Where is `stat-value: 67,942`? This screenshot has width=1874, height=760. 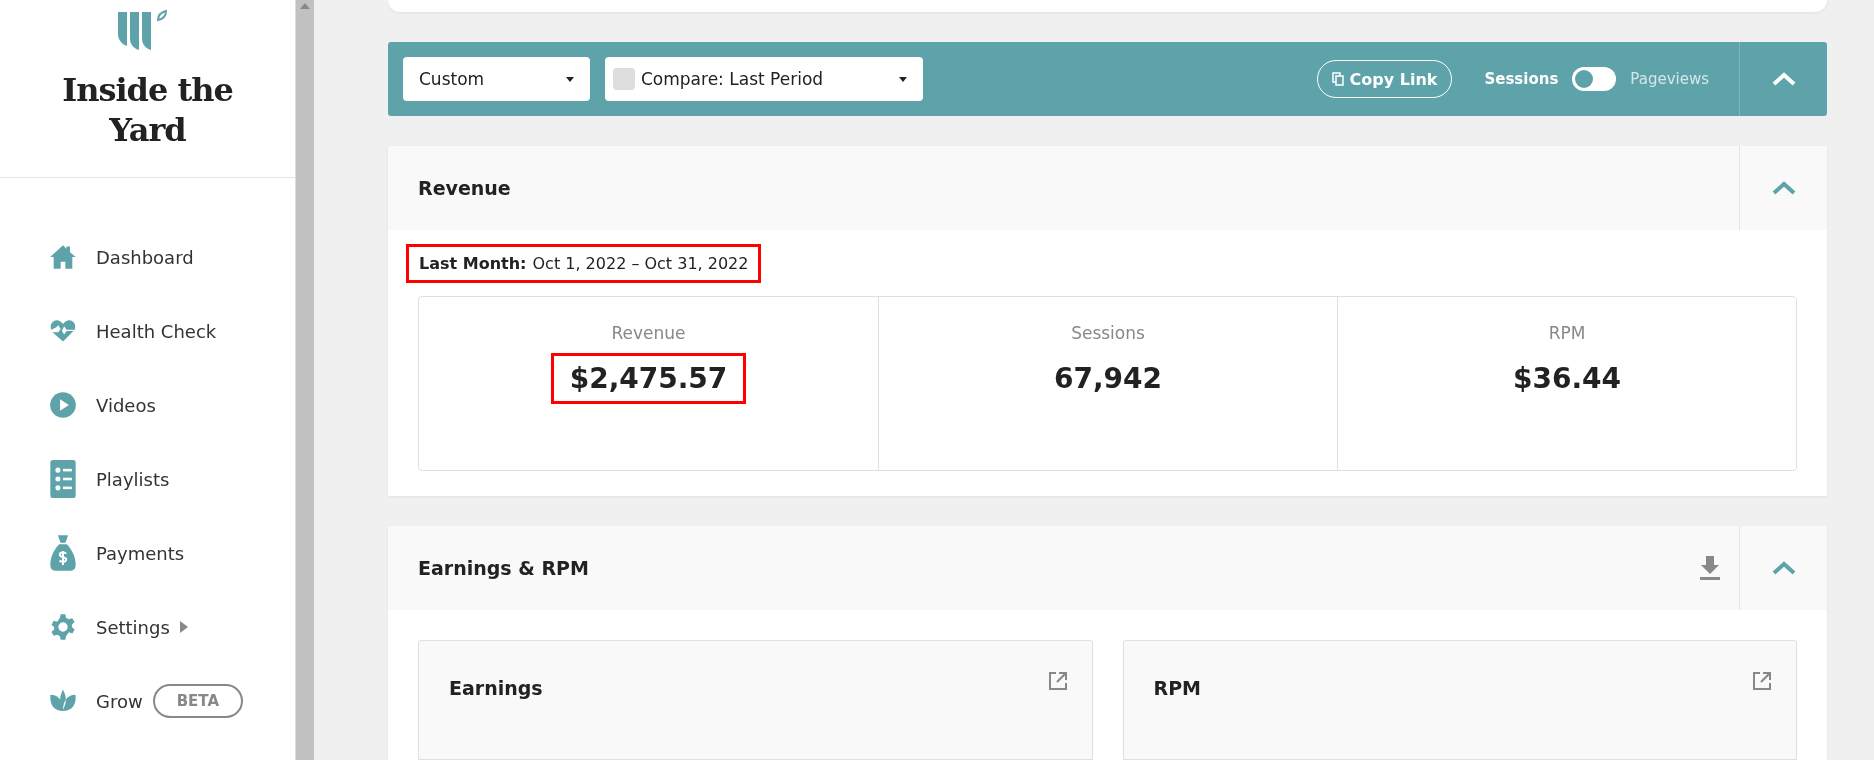
stat-value: 67,942 is located at coordinates (1108, 379).